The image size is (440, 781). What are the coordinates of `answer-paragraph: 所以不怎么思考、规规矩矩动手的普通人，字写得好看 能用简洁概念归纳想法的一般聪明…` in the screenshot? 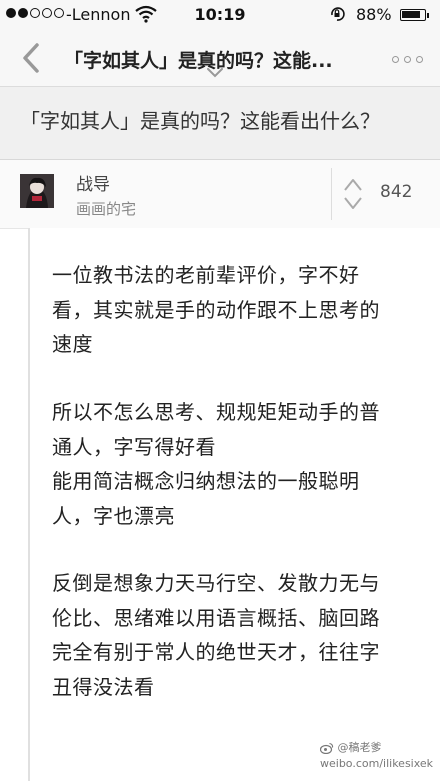 It's located at (216, 464).